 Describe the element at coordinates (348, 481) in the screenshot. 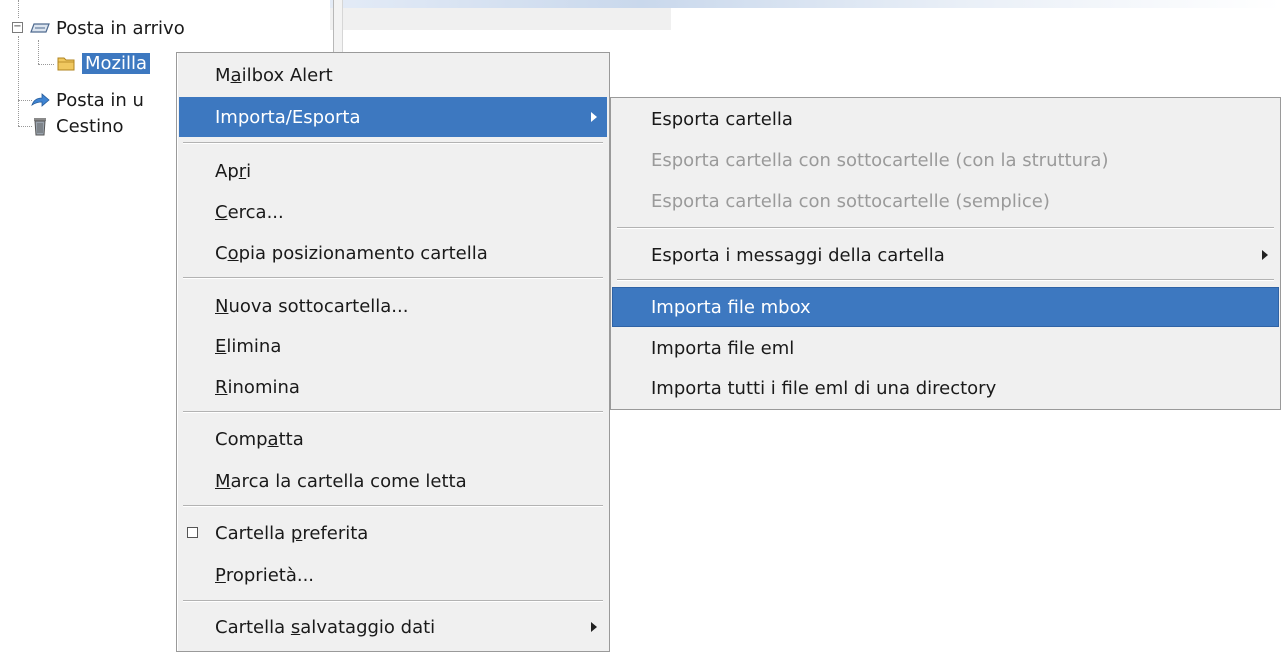

I see `menu-label: arca la cartella come letta` at that location.